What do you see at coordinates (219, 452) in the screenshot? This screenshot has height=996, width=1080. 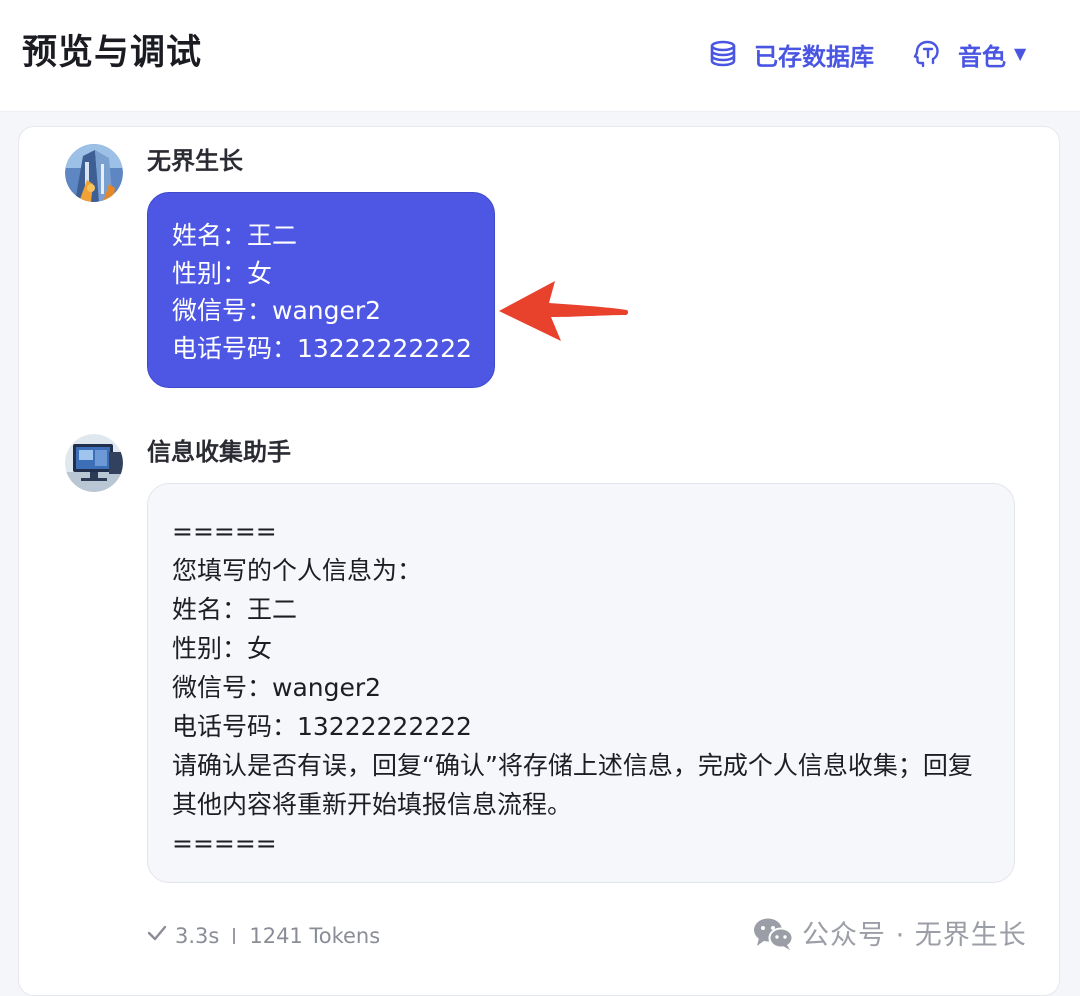 I see `sender-name: 信息收集助手` at bounding box center [219, 452].